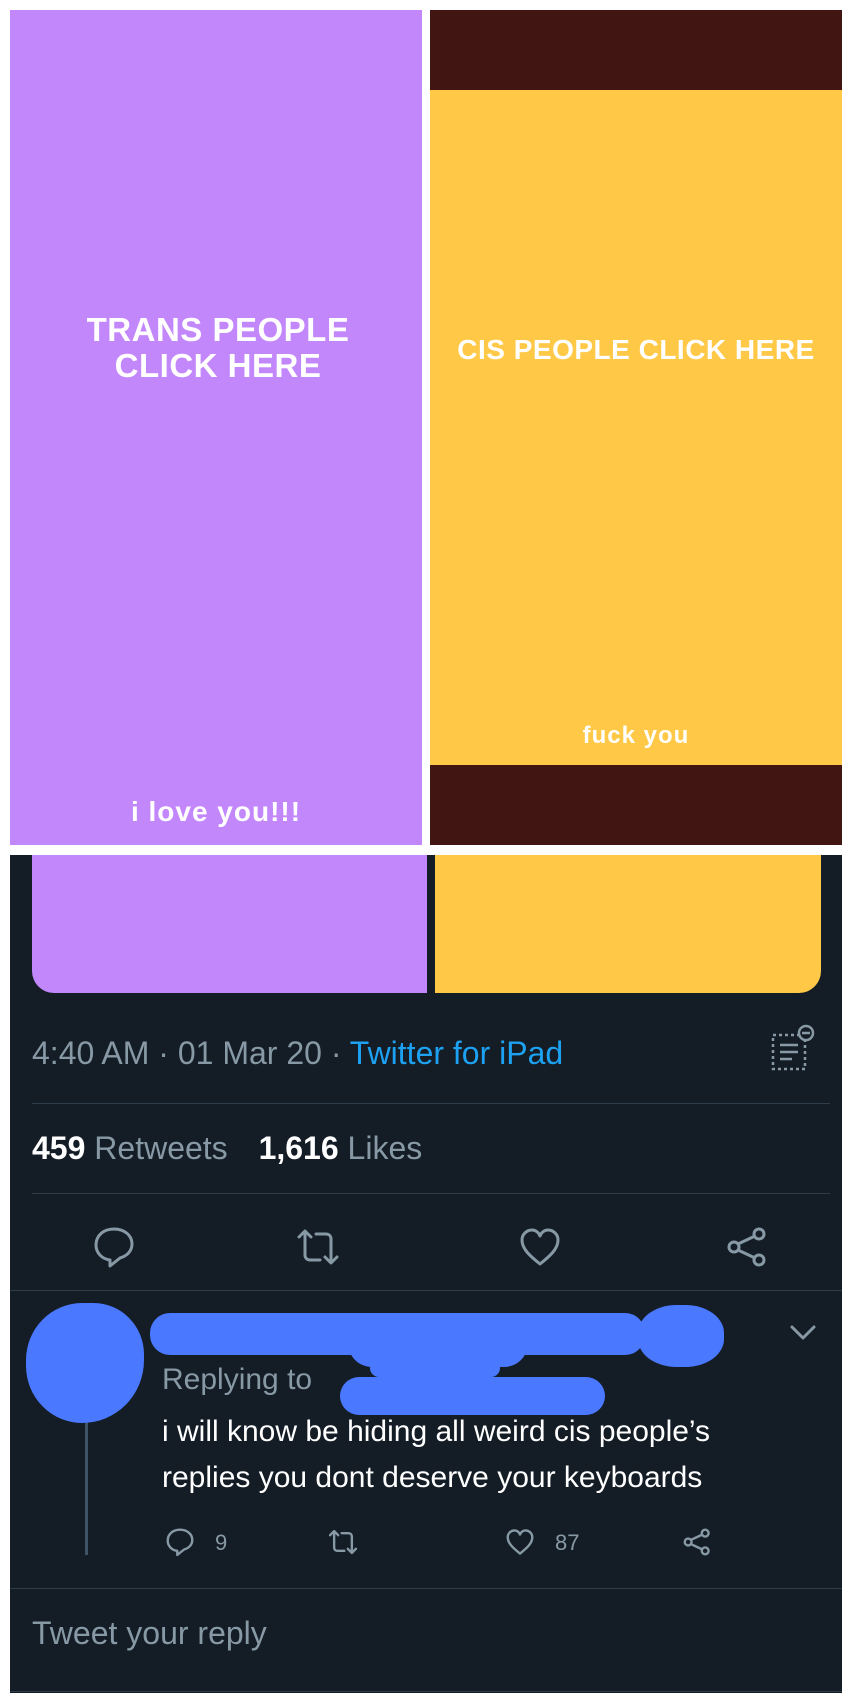 The image size is (851, 1702). What do you see at coordinates (793, 1048) in the screenshot?
I see `analytics-icon` at bounding box center [793, 1048].